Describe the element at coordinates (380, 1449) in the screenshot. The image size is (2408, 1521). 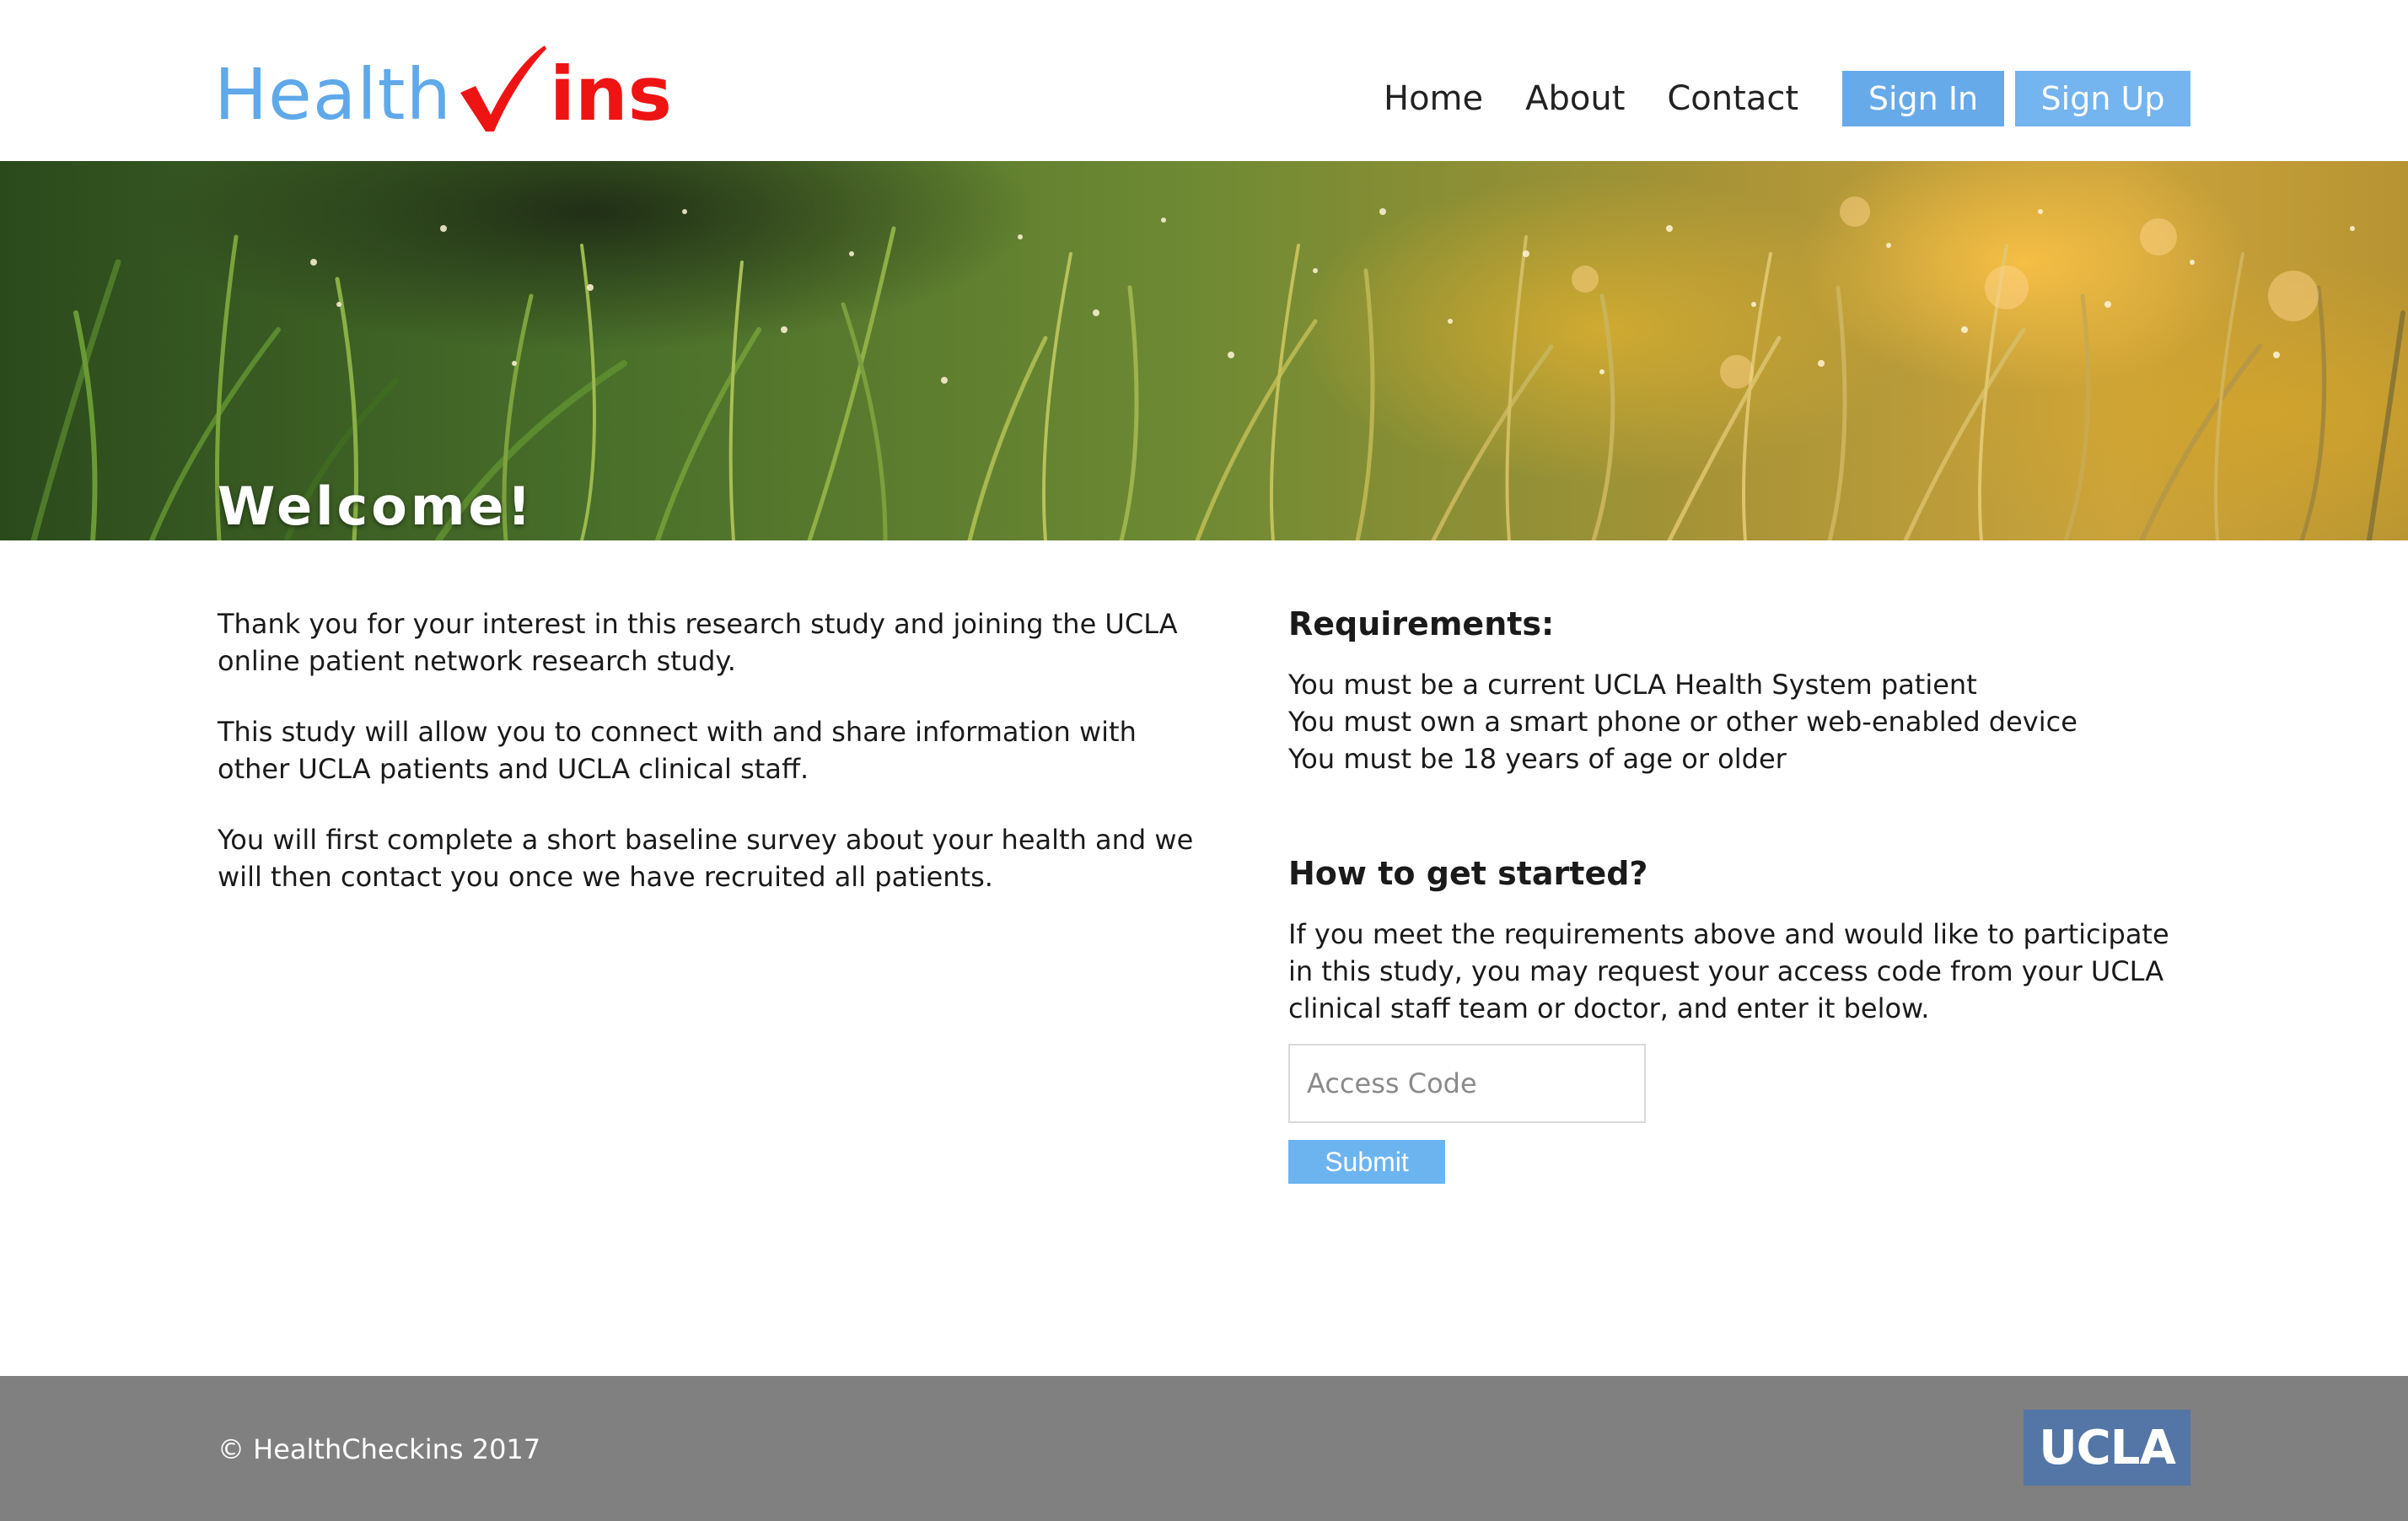
I see `copyright-text: © HealthCheckins 2017` at that location.